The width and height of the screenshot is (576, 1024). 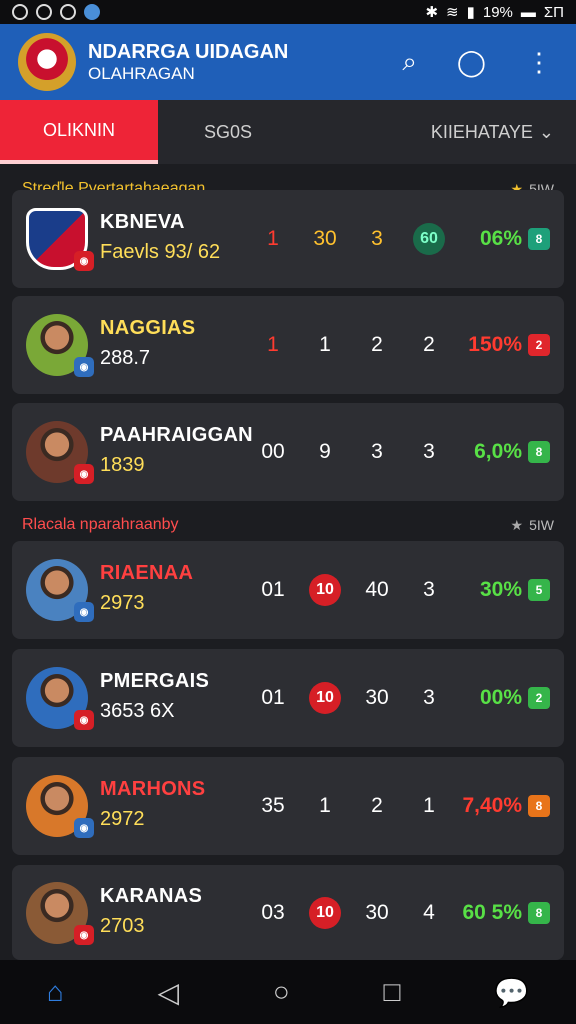 I want to click on tab-third-dropdown: KIIEHATAYE ⌄, so click(x=437, y=132).